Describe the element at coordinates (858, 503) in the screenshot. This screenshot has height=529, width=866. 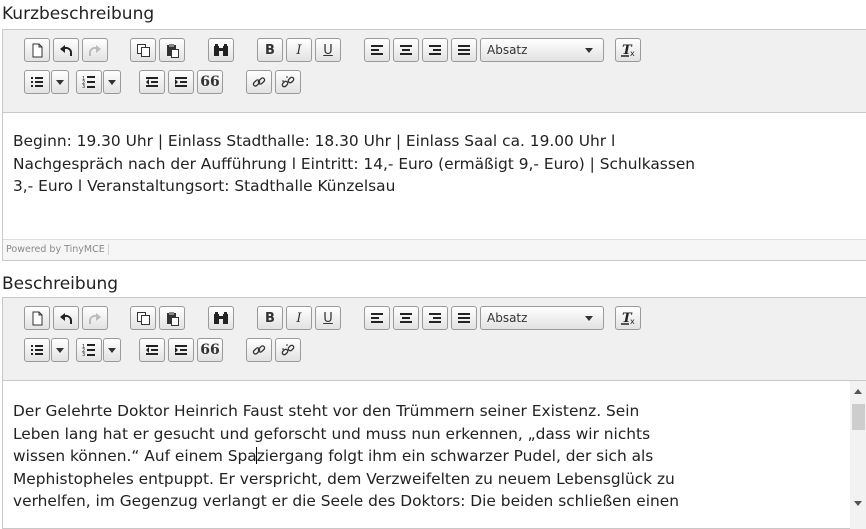
I see `scroll-down-icon` at that location.